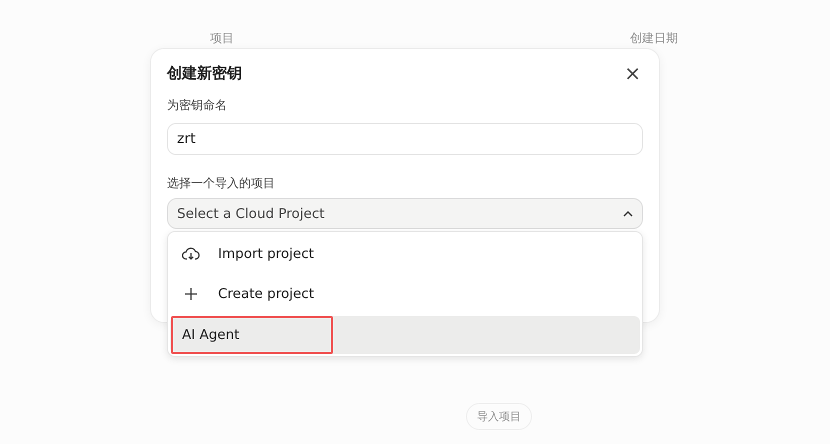  Describe the element at coordinates (654, 38) in the screenshot. I see `column-header: 创建日期` at that location.